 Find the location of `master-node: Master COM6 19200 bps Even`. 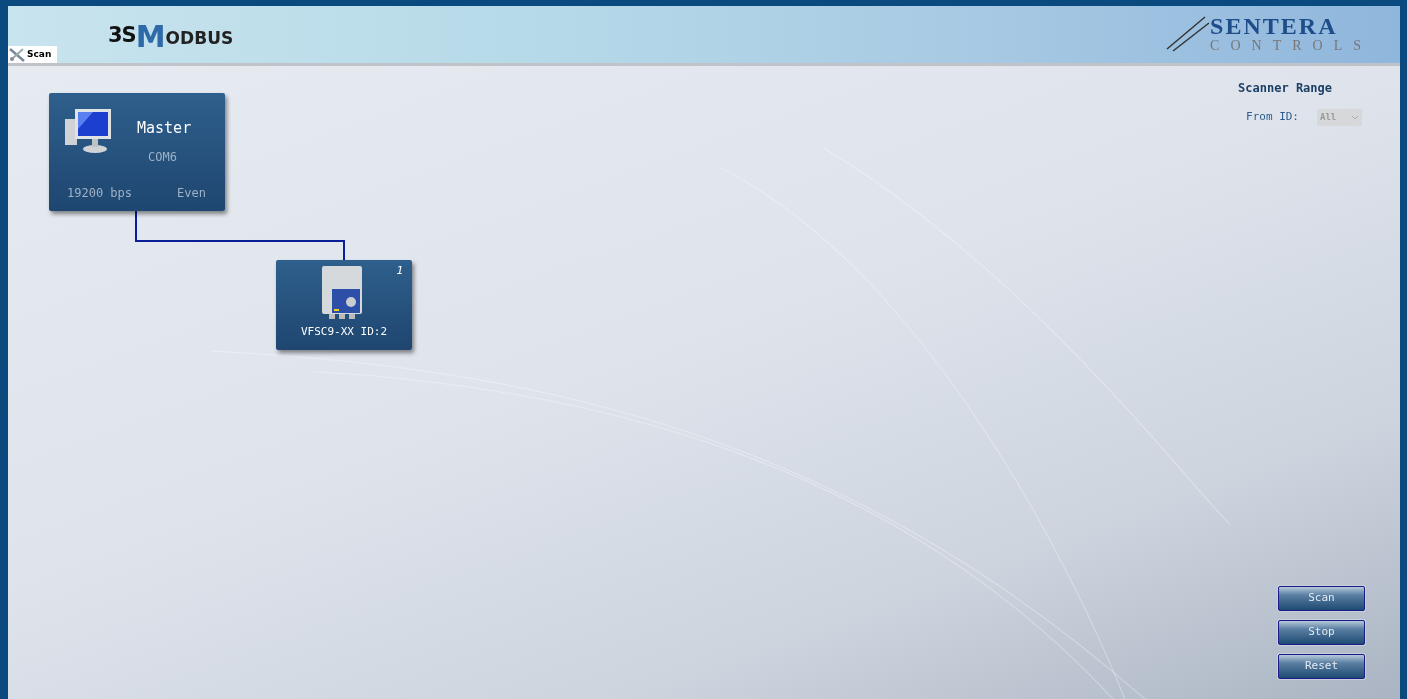

master-node: Master COM6 19200 bps Even is located at coordinates (137, 152).